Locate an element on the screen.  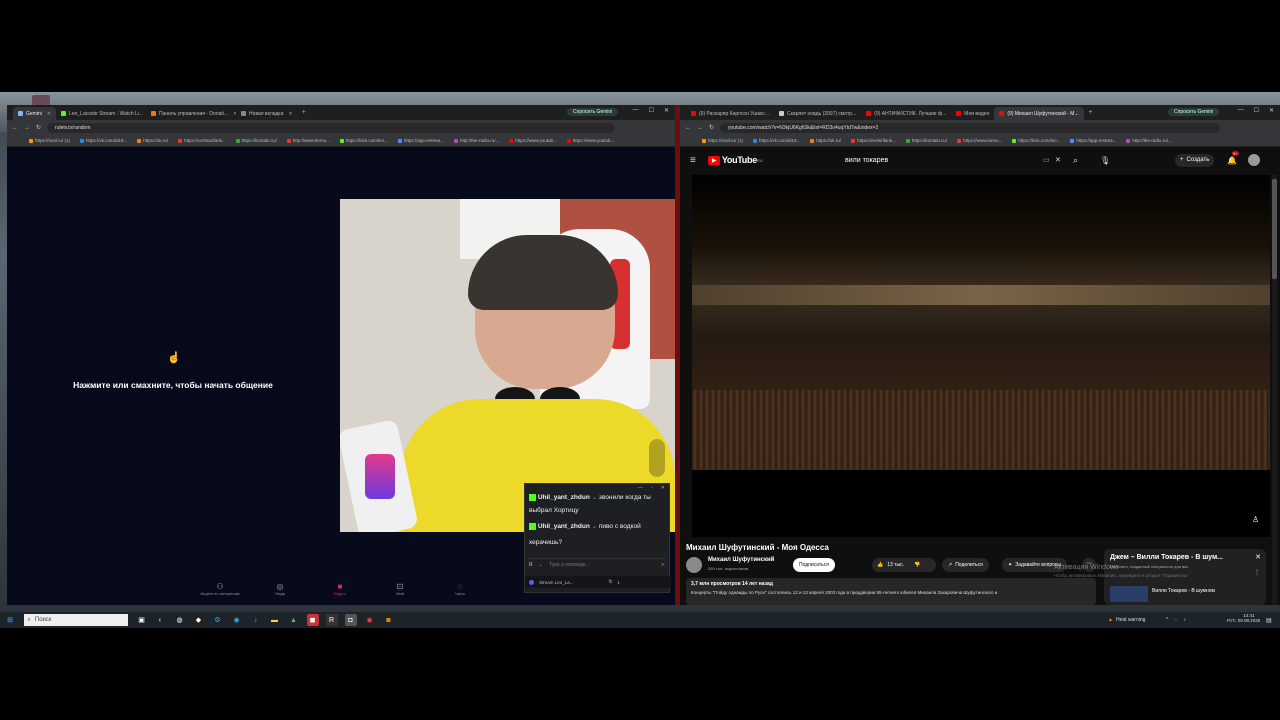
send-icon: ➤ is located at coordinates (663, 565).